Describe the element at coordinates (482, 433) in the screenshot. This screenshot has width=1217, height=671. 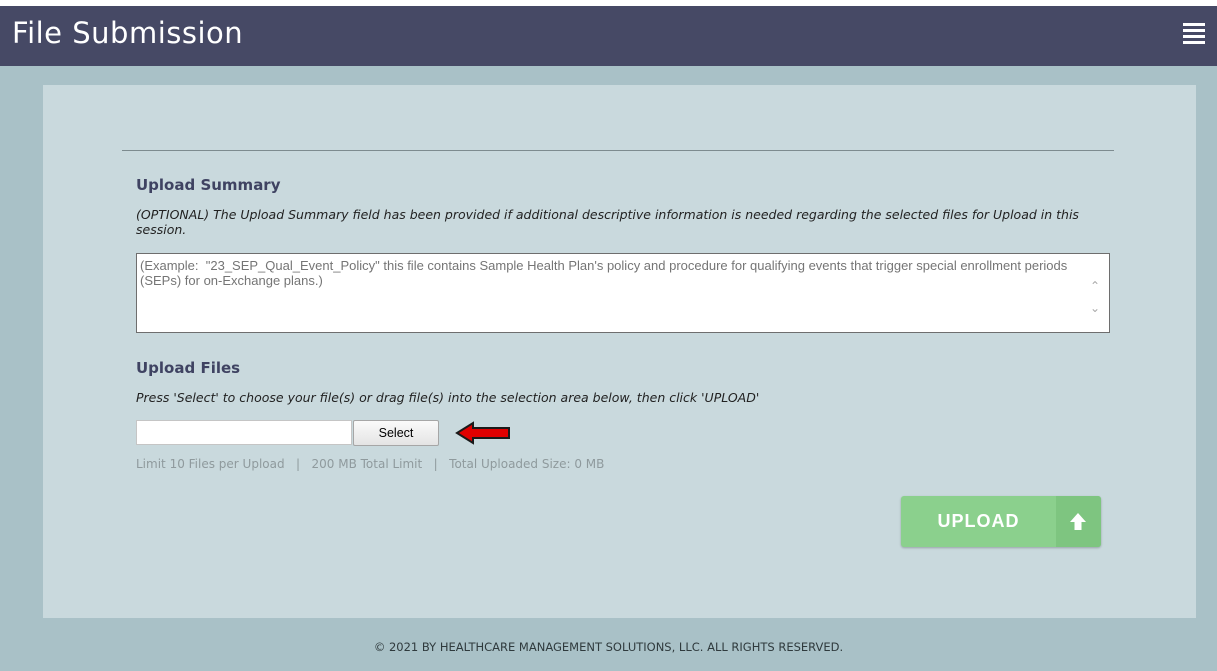
I see `red-arrow-icon` at that location.